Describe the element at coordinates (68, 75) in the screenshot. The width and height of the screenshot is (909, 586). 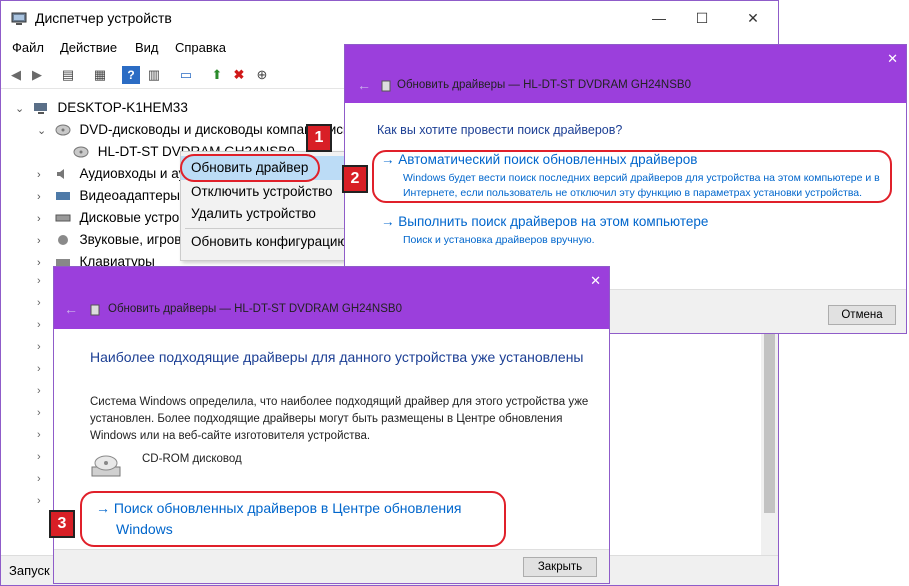
I see `properties-icon: ▤` at that location.